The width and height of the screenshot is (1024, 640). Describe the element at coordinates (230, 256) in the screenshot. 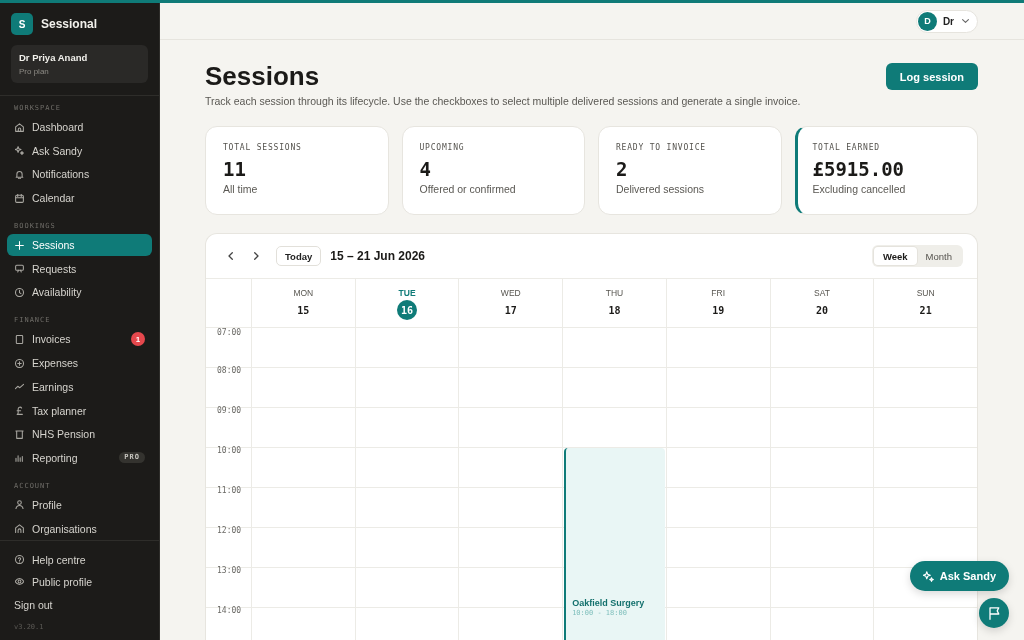

I see `chevron-left-icon` at that location.